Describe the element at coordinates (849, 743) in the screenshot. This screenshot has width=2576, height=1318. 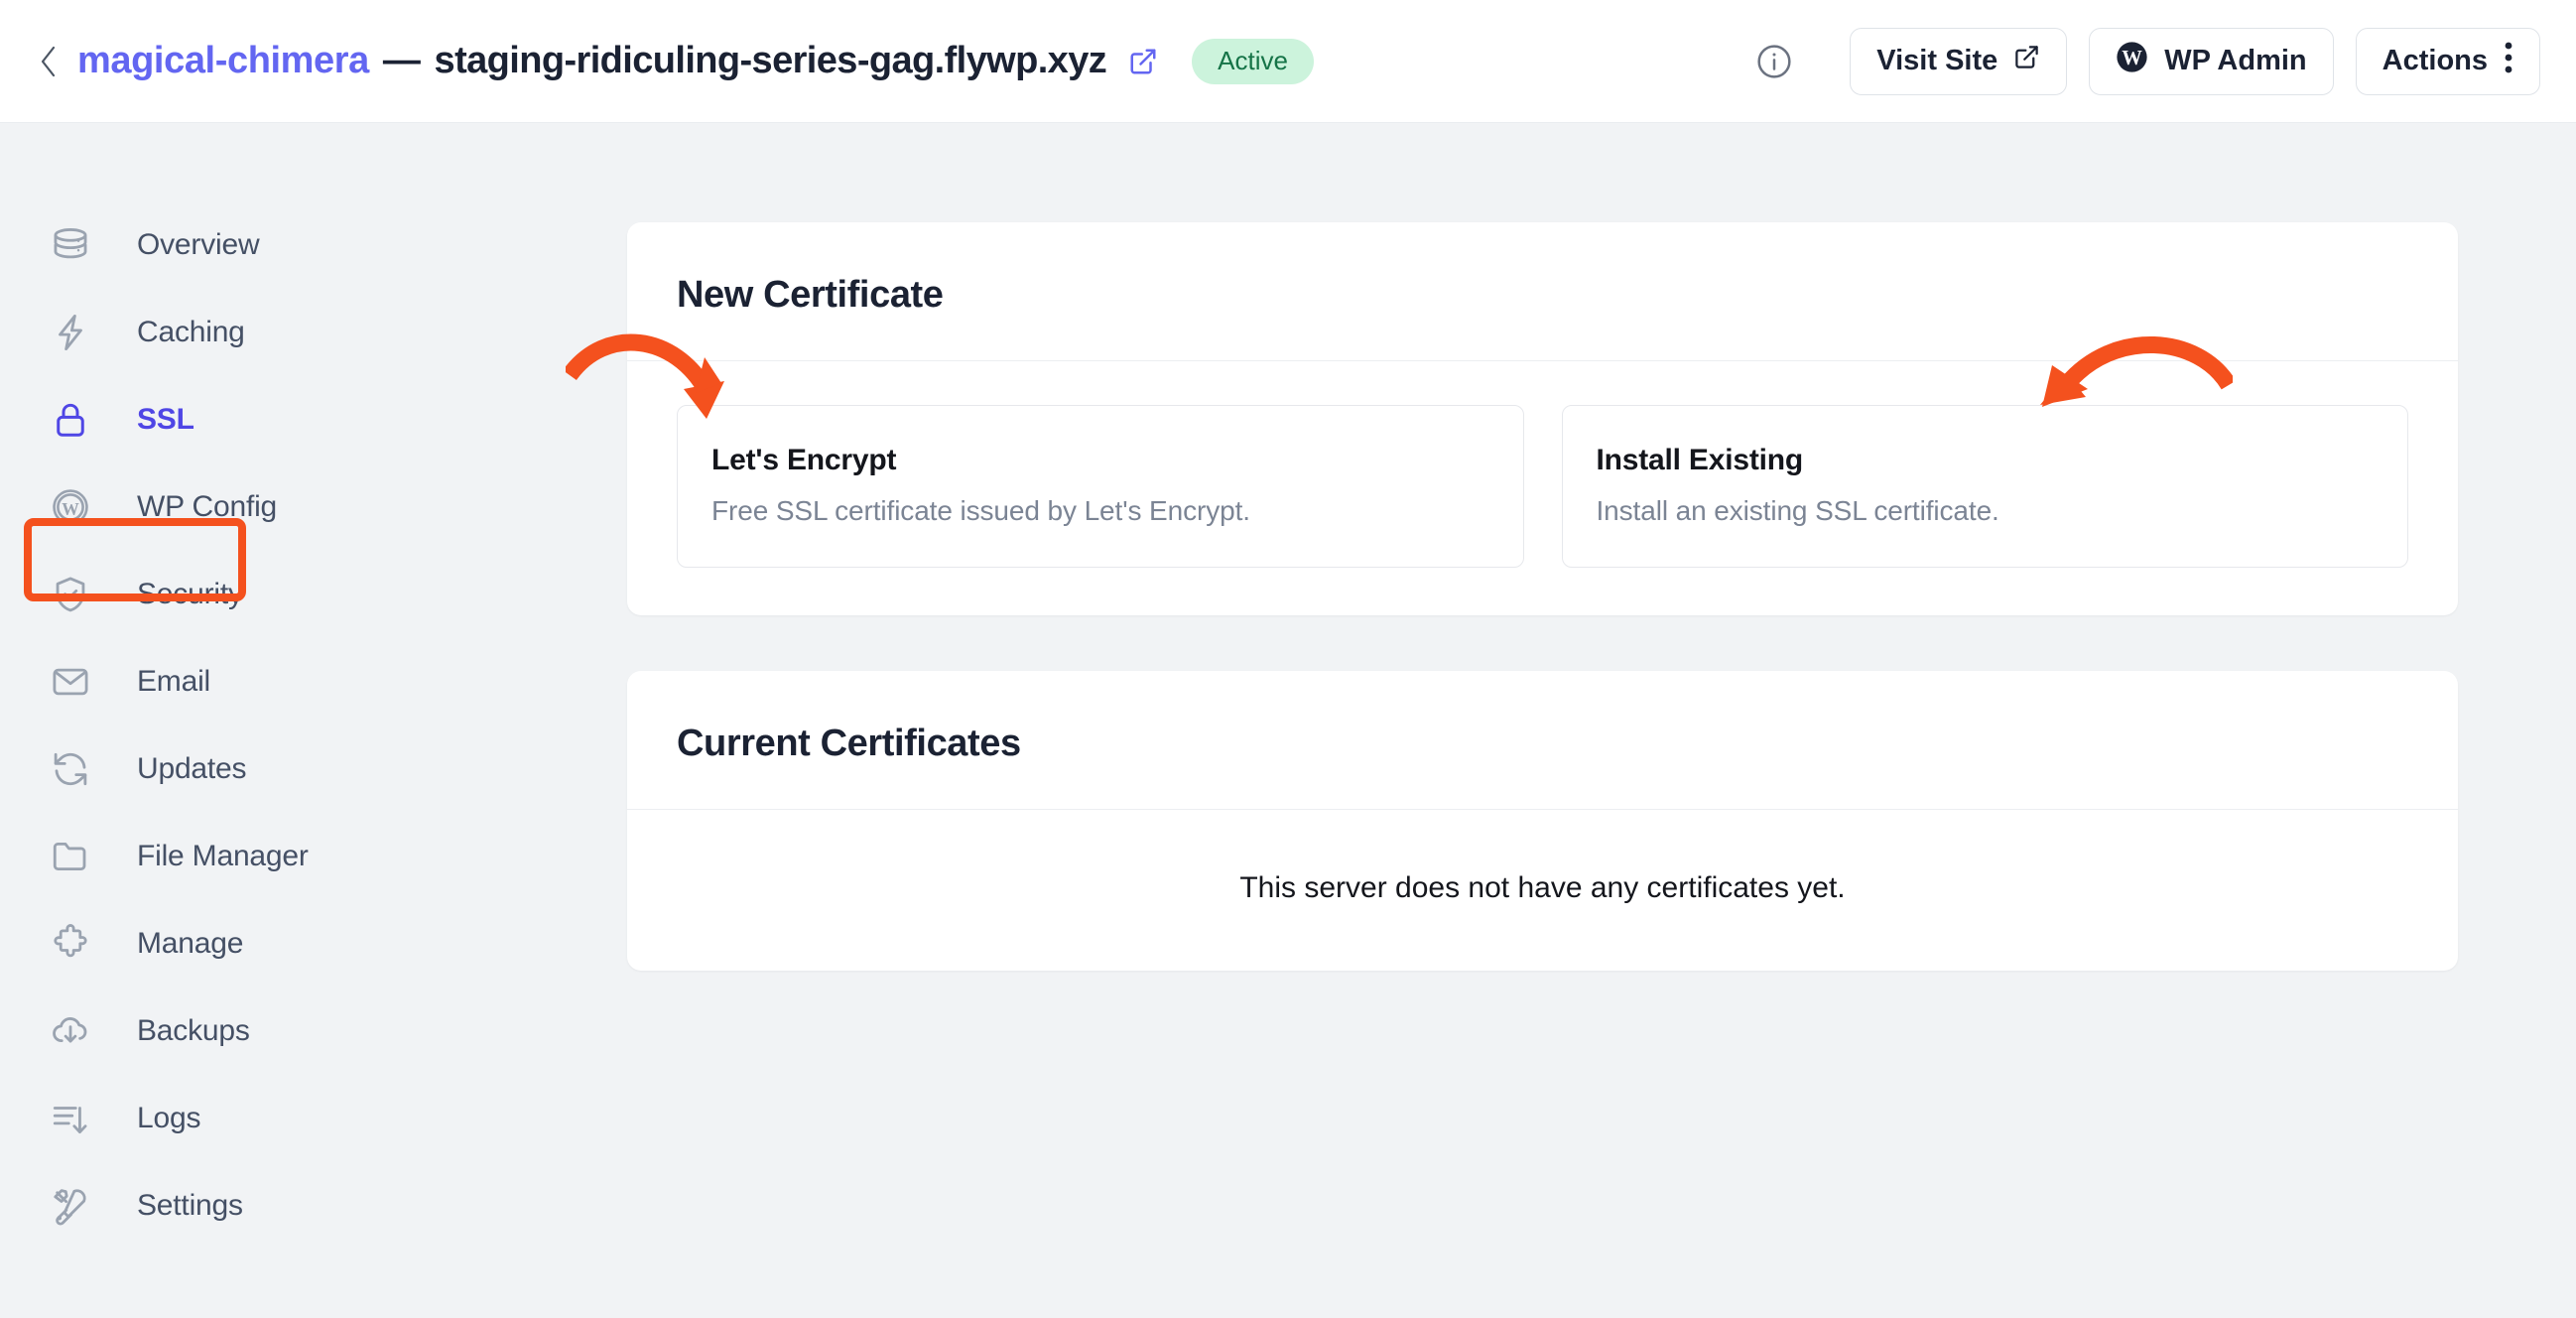
I see `current-certificates-title: Current Certificates` at that location.